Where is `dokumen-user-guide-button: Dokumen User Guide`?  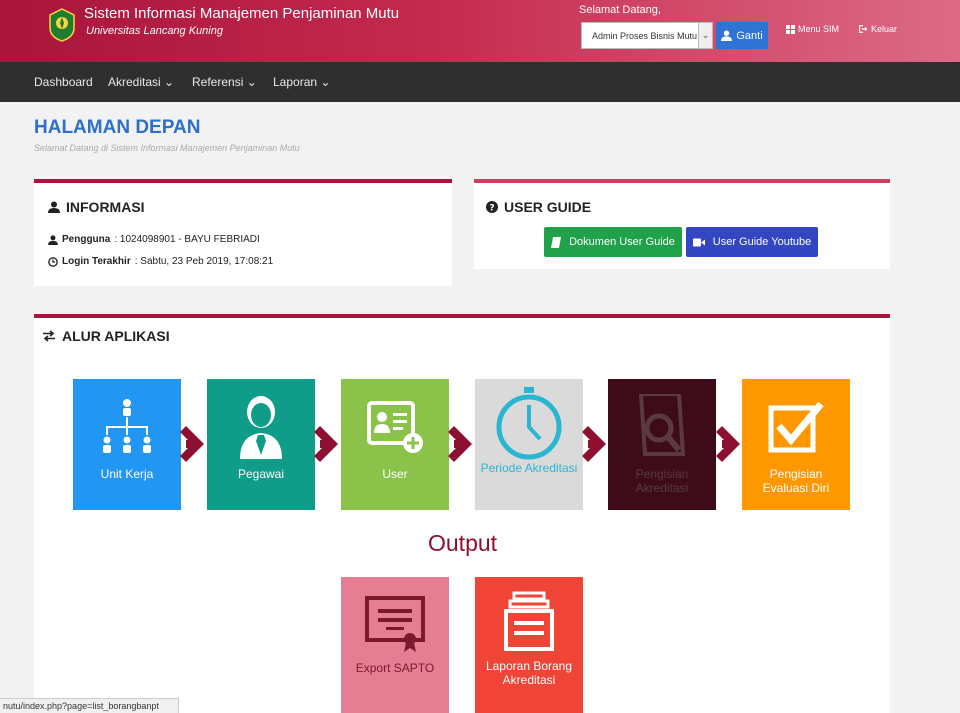
dokumen-user-guide-button: Dokumen User Guide is located at coordinates (613, 242).